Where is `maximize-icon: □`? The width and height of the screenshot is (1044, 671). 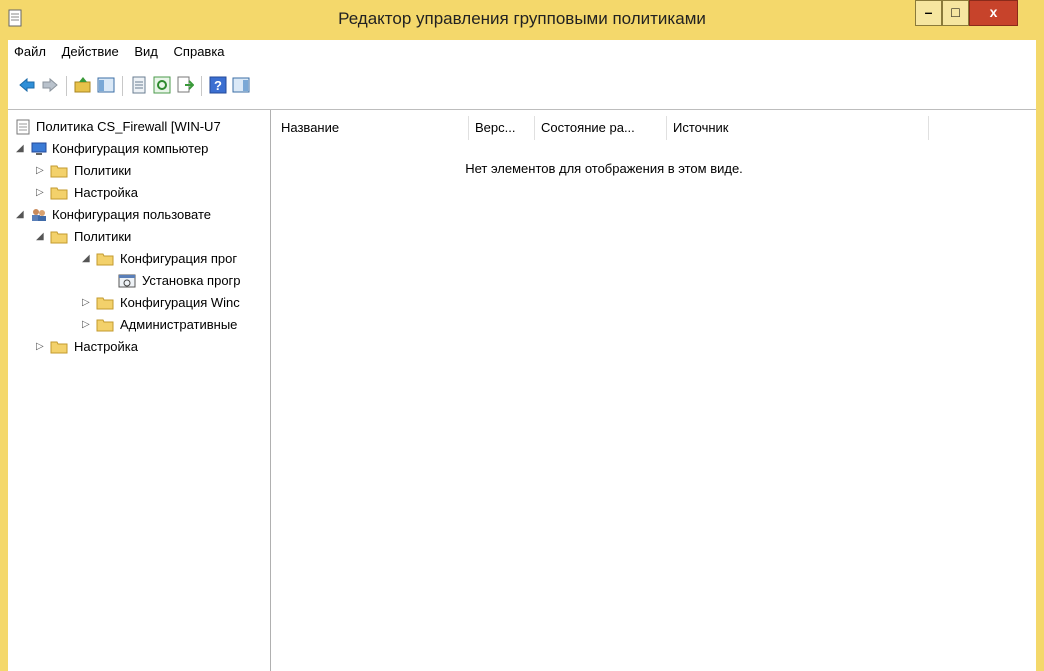
maximize-icon: □ is located at coordinates (955, 12).